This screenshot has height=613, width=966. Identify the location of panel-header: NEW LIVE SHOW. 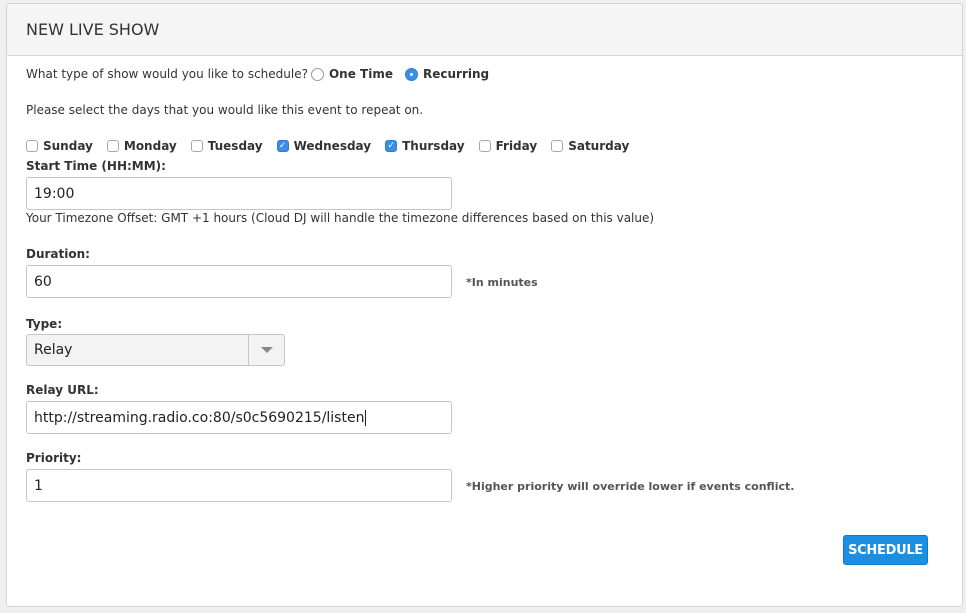
(484, 30).